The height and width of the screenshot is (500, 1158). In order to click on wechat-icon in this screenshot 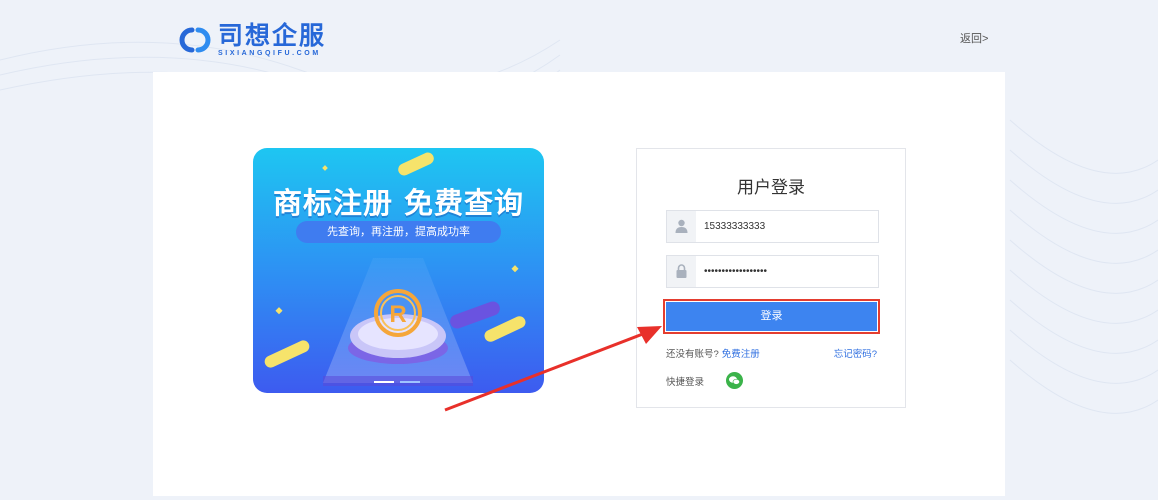, I will do `click(735, 380)`.